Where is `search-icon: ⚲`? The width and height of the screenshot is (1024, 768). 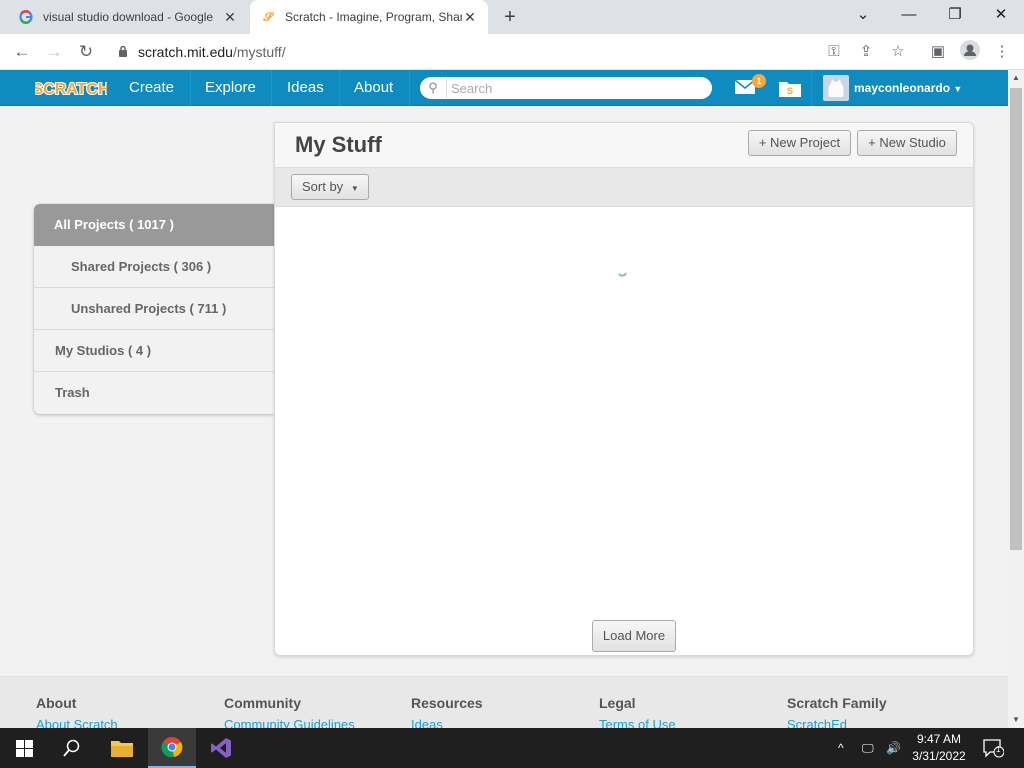 search-icon: ⚲ is located at coordinates (433, 88).